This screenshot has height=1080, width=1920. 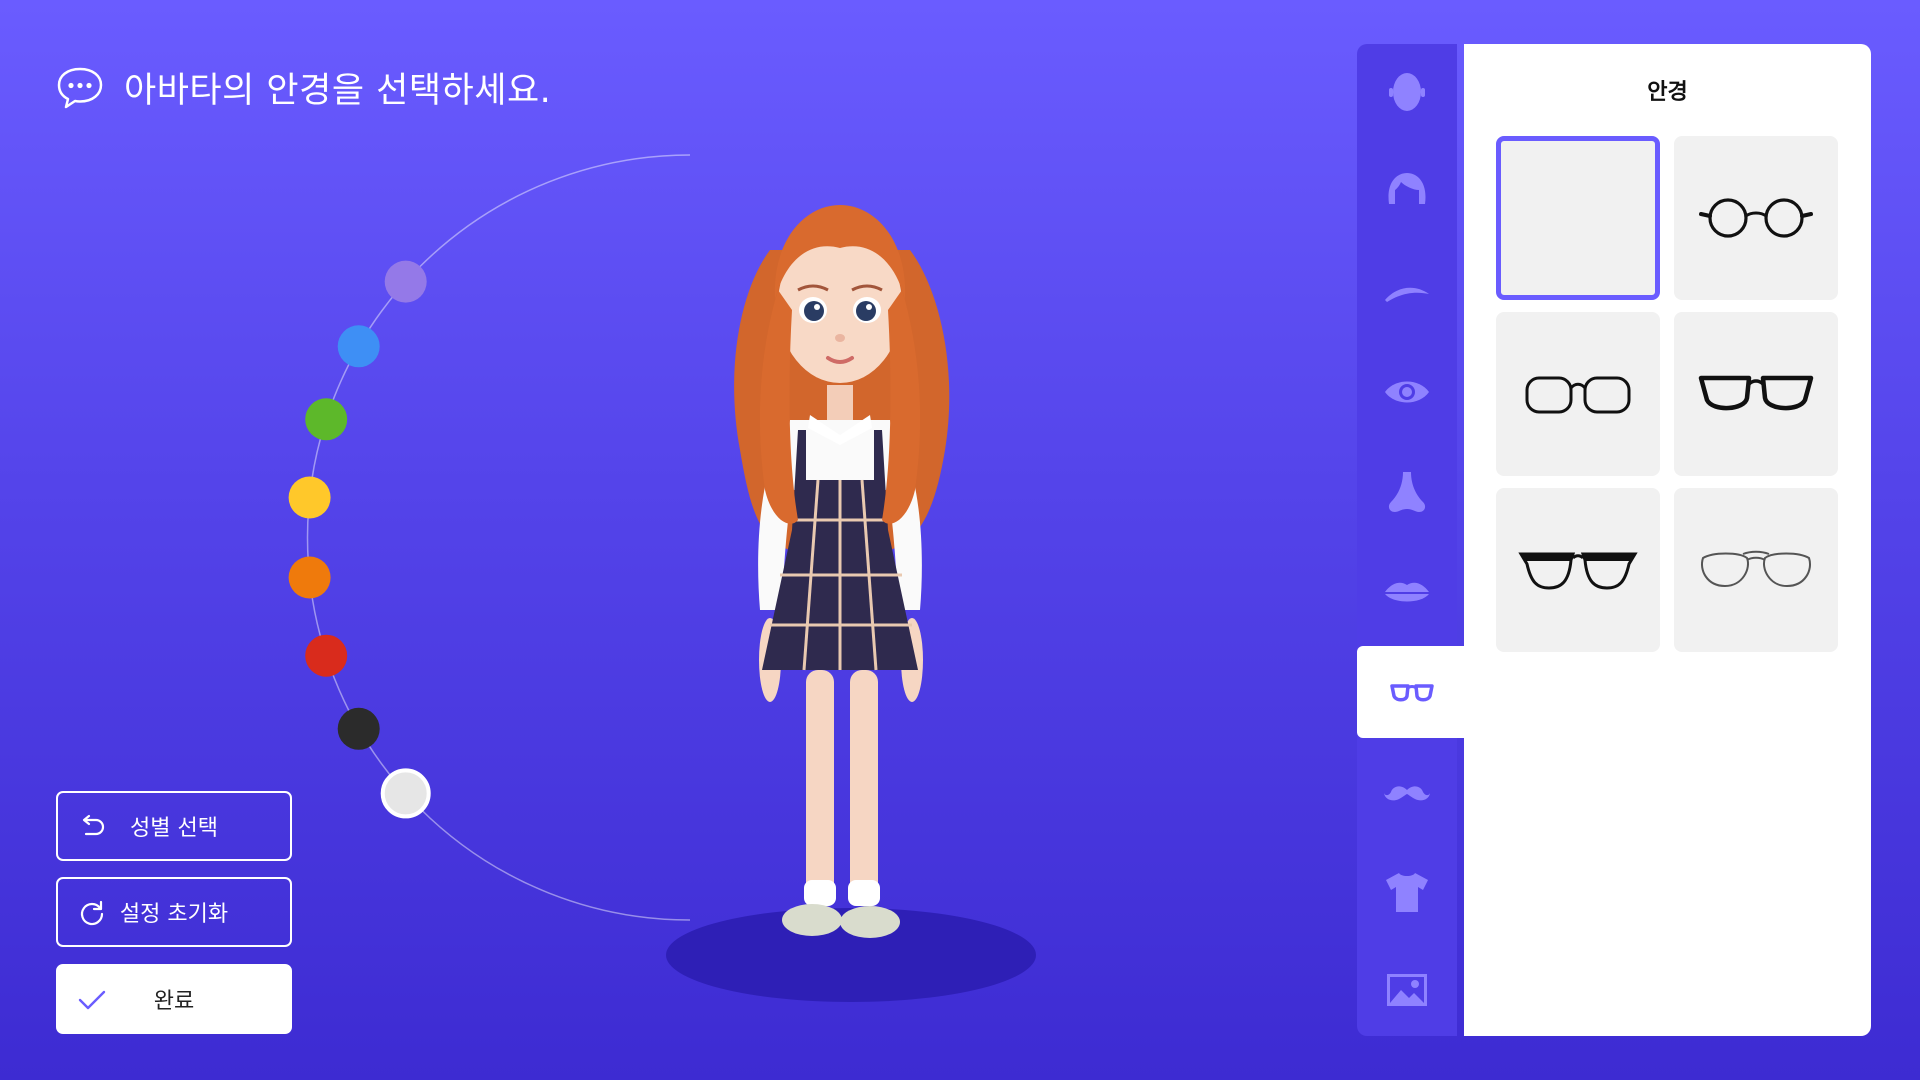 I want to click on category-rail, so click(x=1412, y=540).